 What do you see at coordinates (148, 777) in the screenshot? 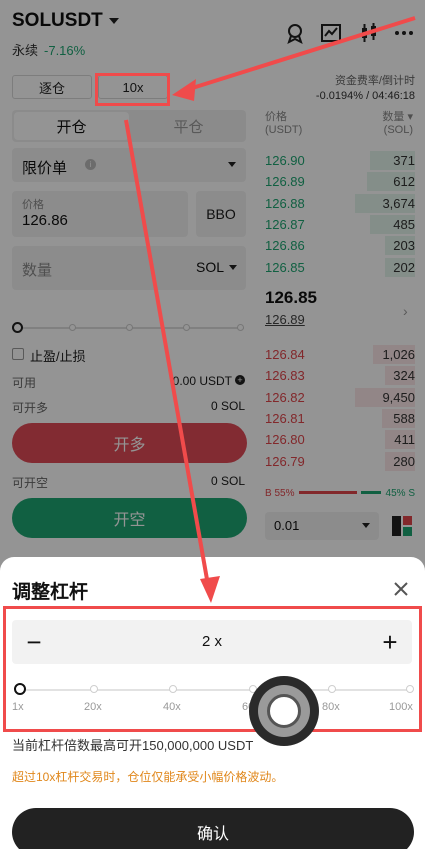
I see `leverage-warning: 超过10x杠杆交易时，仓位仅能承受小幅价格波动。` at bounding box center [148, 777].